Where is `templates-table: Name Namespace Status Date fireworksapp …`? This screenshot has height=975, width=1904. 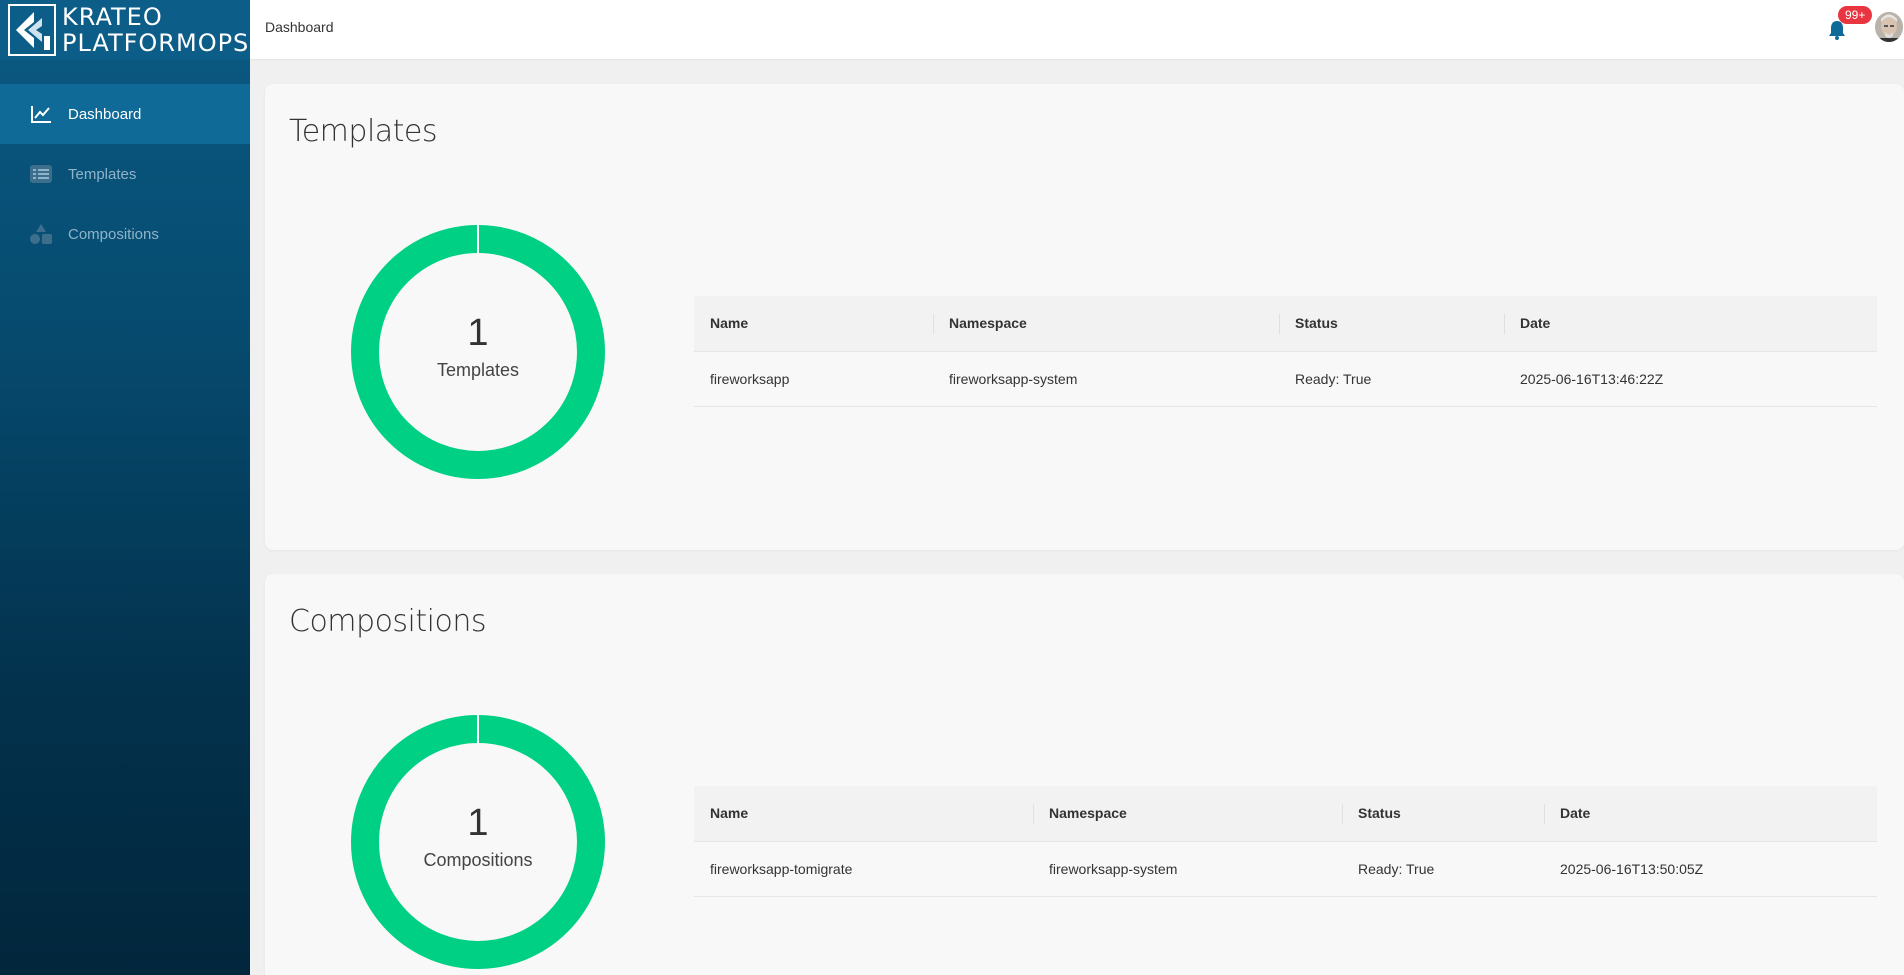 templates-table: Name Namespace Status Date fireworksapp … is located at coordinates (1285, 351).